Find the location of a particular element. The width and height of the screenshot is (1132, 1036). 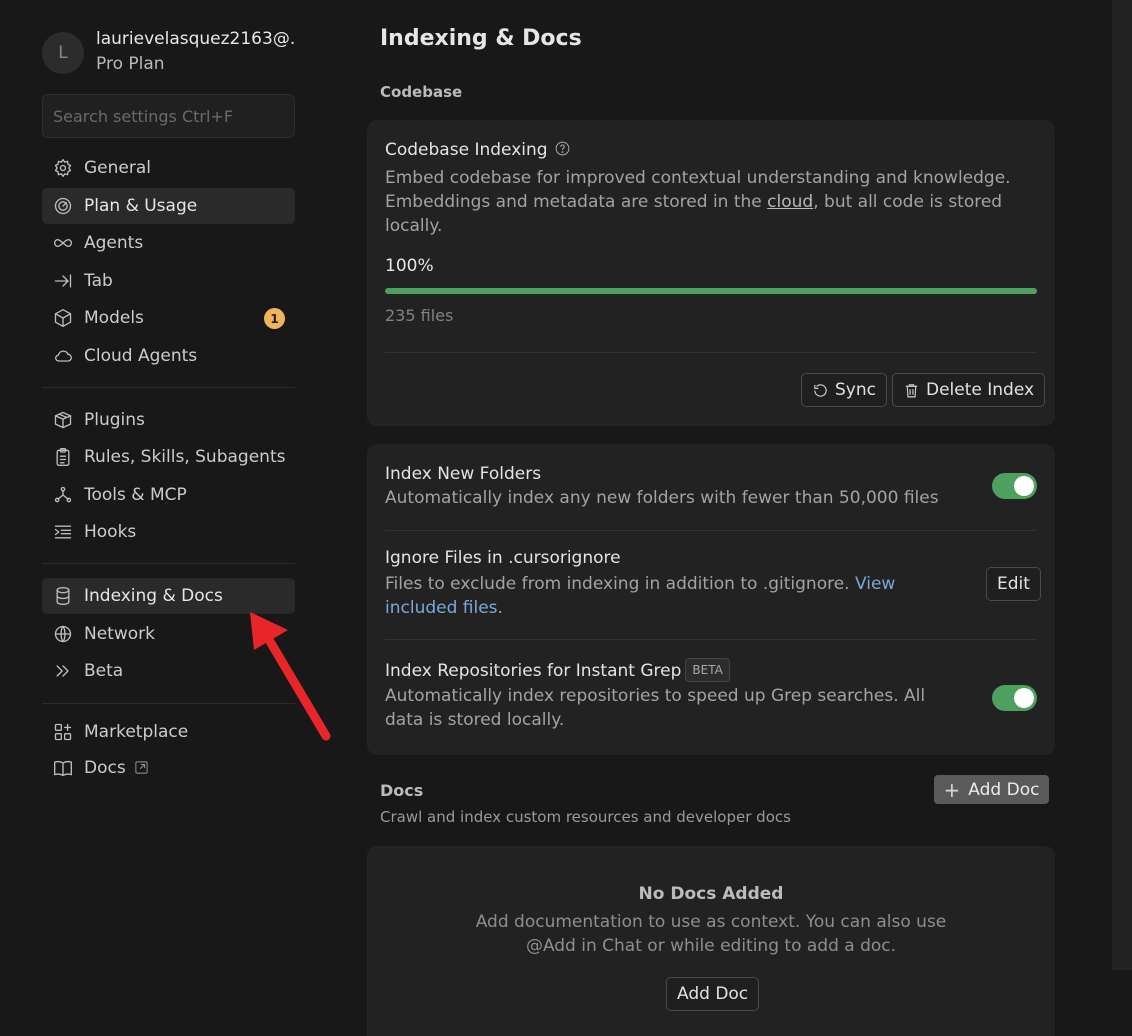

sidebar-item-rules: Rules, Skills, Subagents is located at coordinates (168, 457).